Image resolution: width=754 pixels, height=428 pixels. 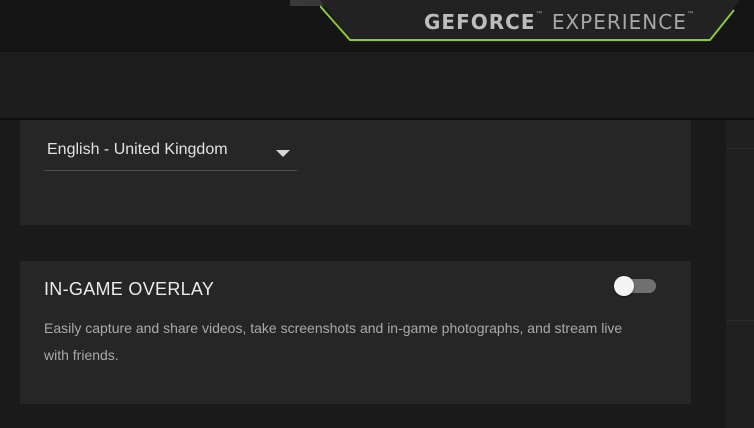 What do you see at coordinates (137, 149) in the screenshot?
I see `language-dropdown-value: English - United Kingdom` at bounding box center [137, 149].